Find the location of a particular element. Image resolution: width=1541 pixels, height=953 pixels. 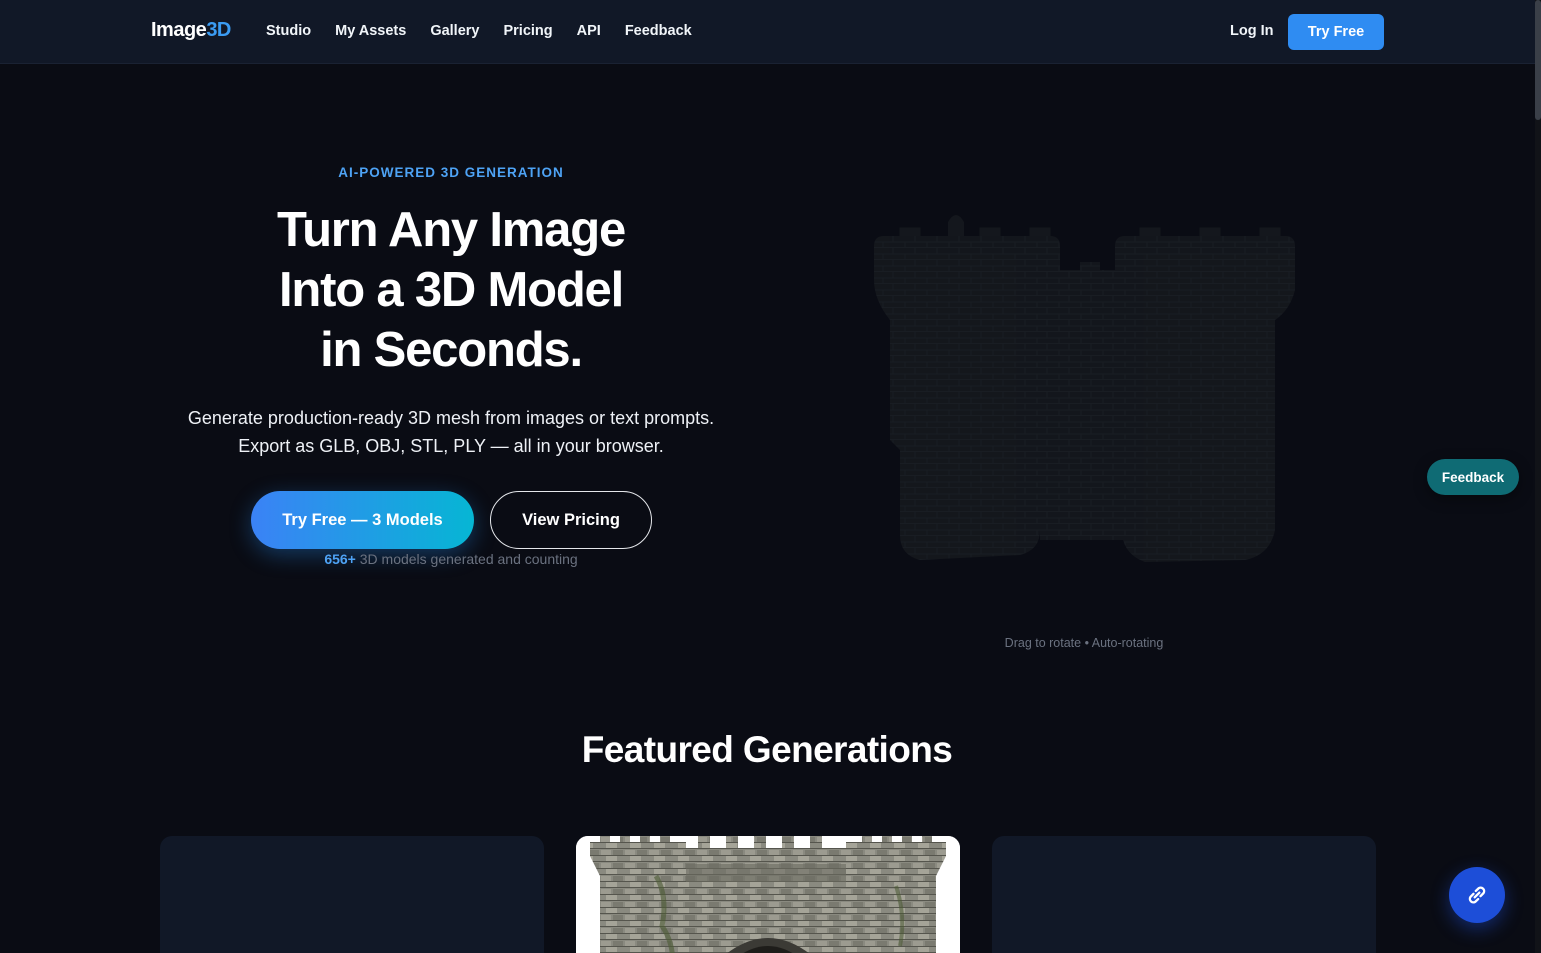

login-link: Log In is located at coordinates (1252, 31).